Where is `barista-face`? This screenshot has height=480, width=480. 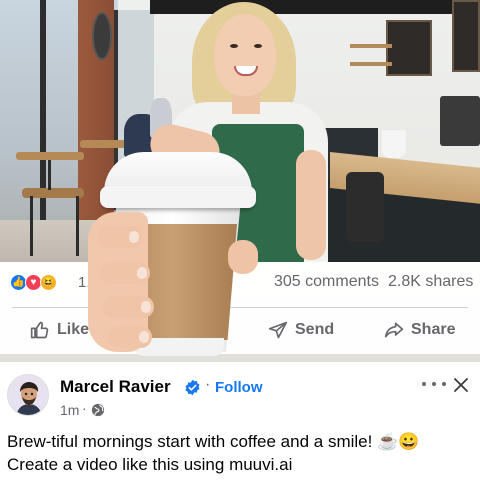
barista-face is located at coordinates (245, 55).